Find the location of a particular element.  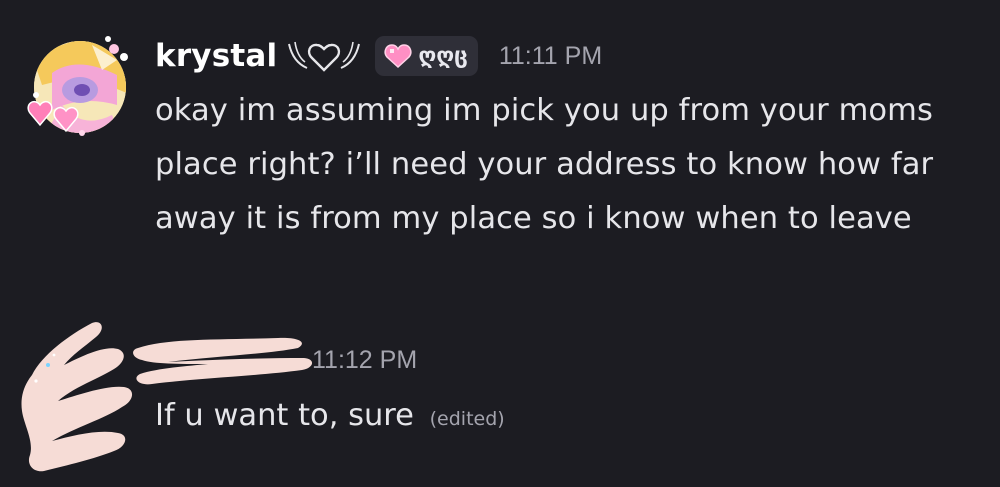

guild-tag-text: ღღც is located at coordinates (443, 56).